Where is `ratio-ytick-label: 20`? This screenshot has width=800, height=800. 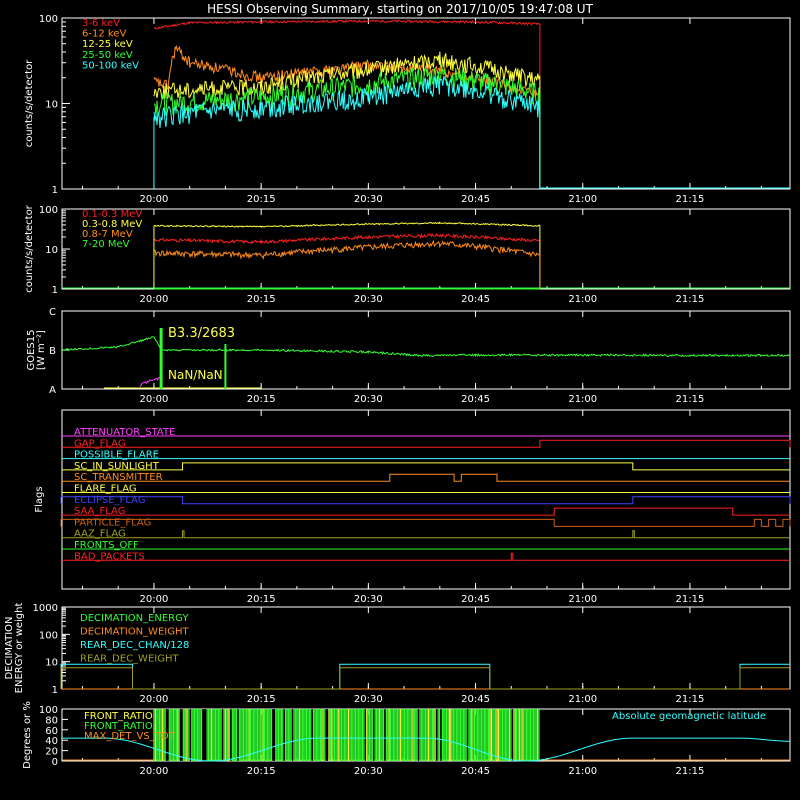 ratio-ytick-label: 20 is located at coordinates (51, 752).